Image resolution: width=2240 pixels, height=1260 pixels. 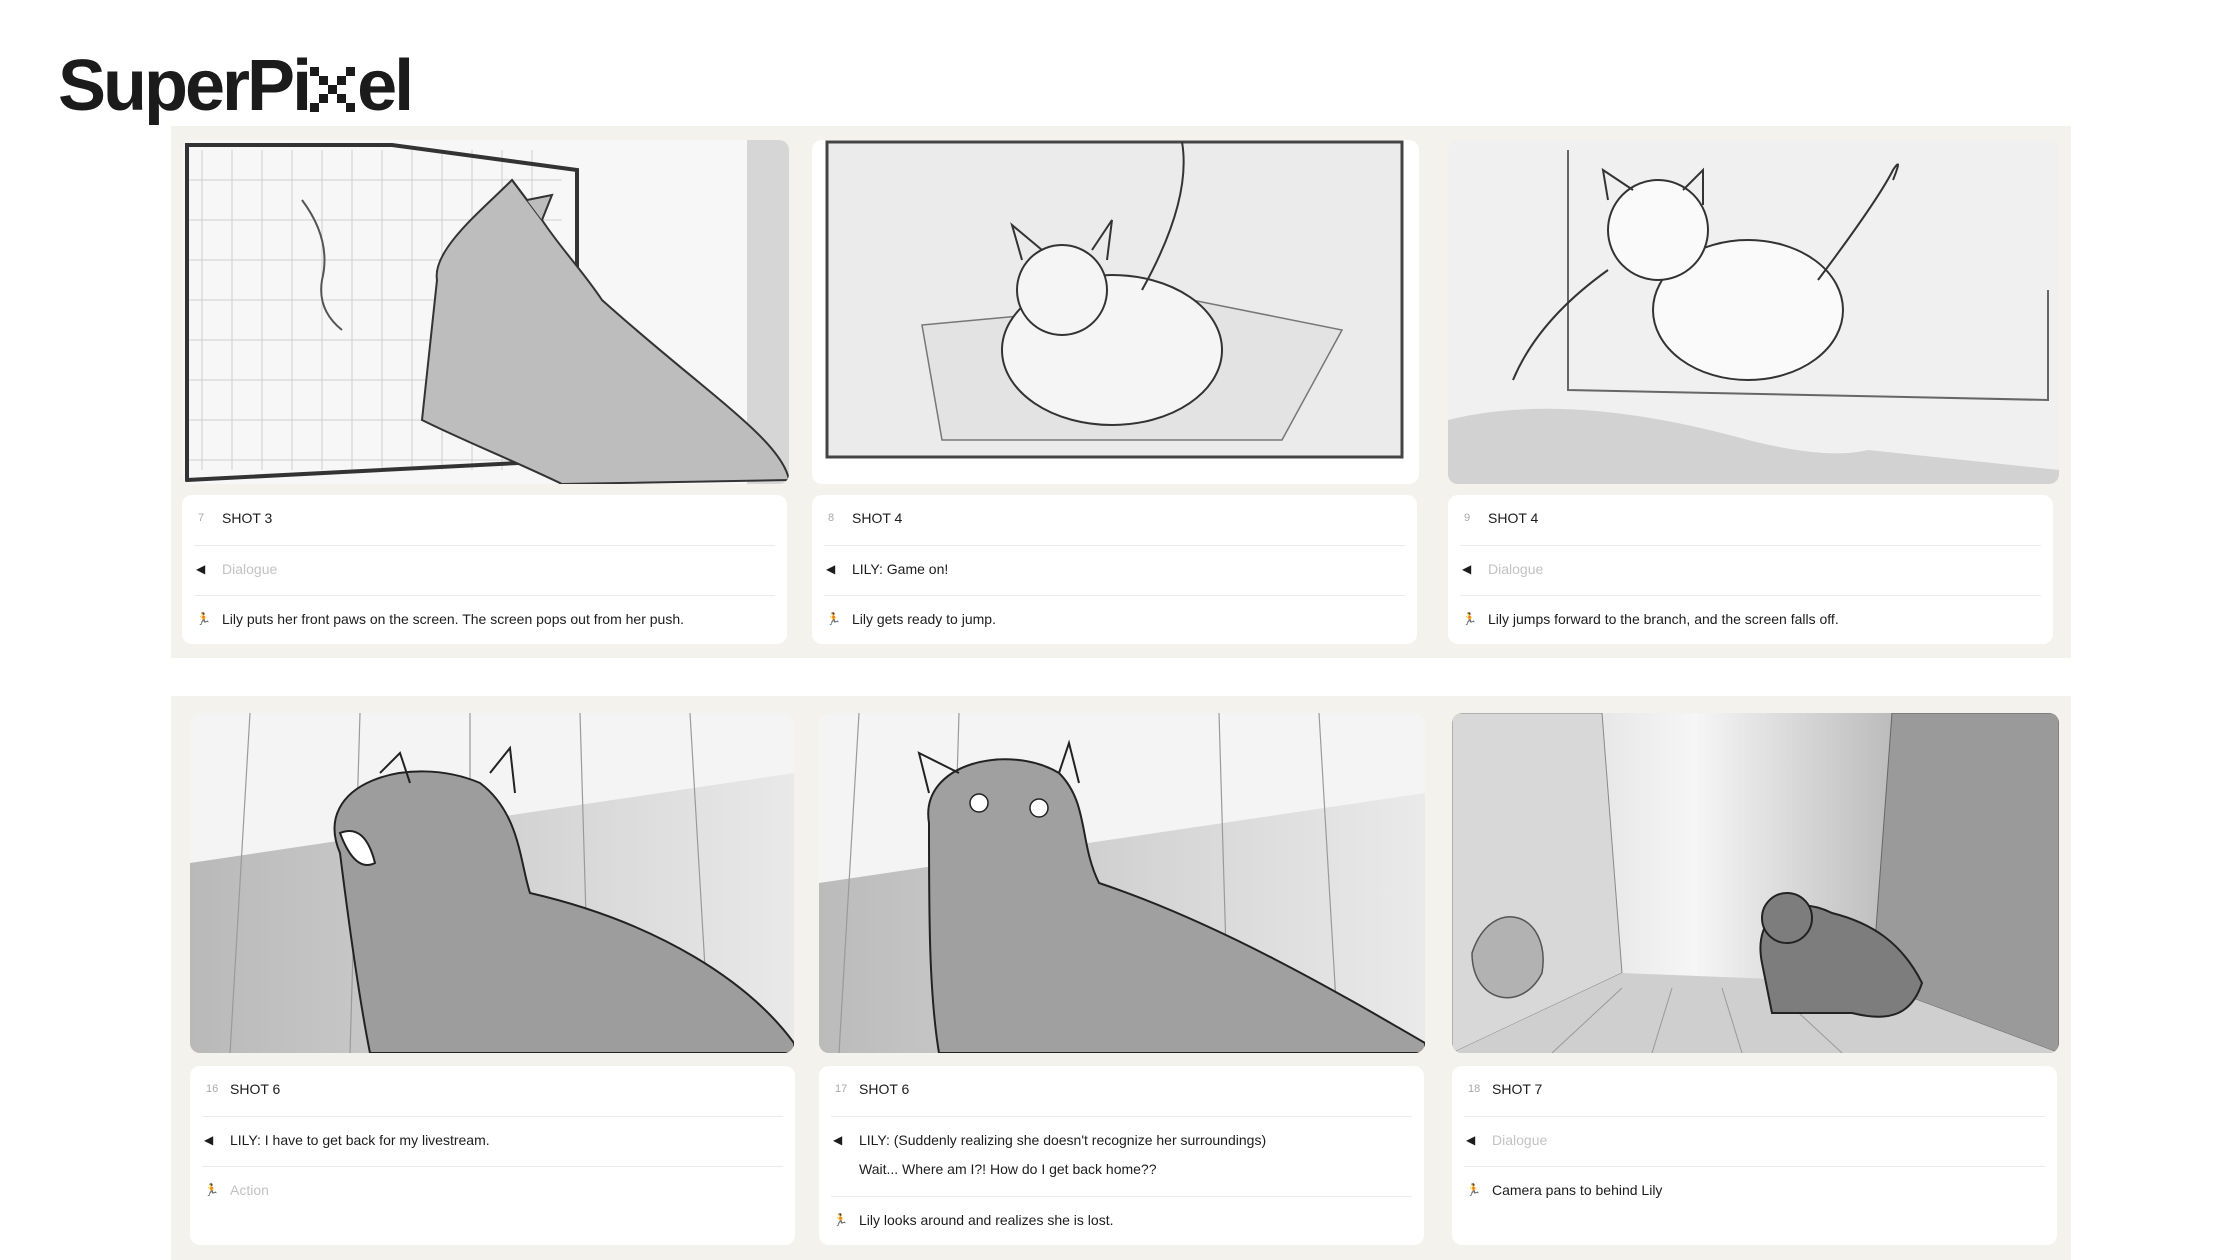 What do you see at coordinates (1128, 569) in the screenshot?
I see `dialogue-field: LILY: Game on!` at bounding box center [1128, 569].